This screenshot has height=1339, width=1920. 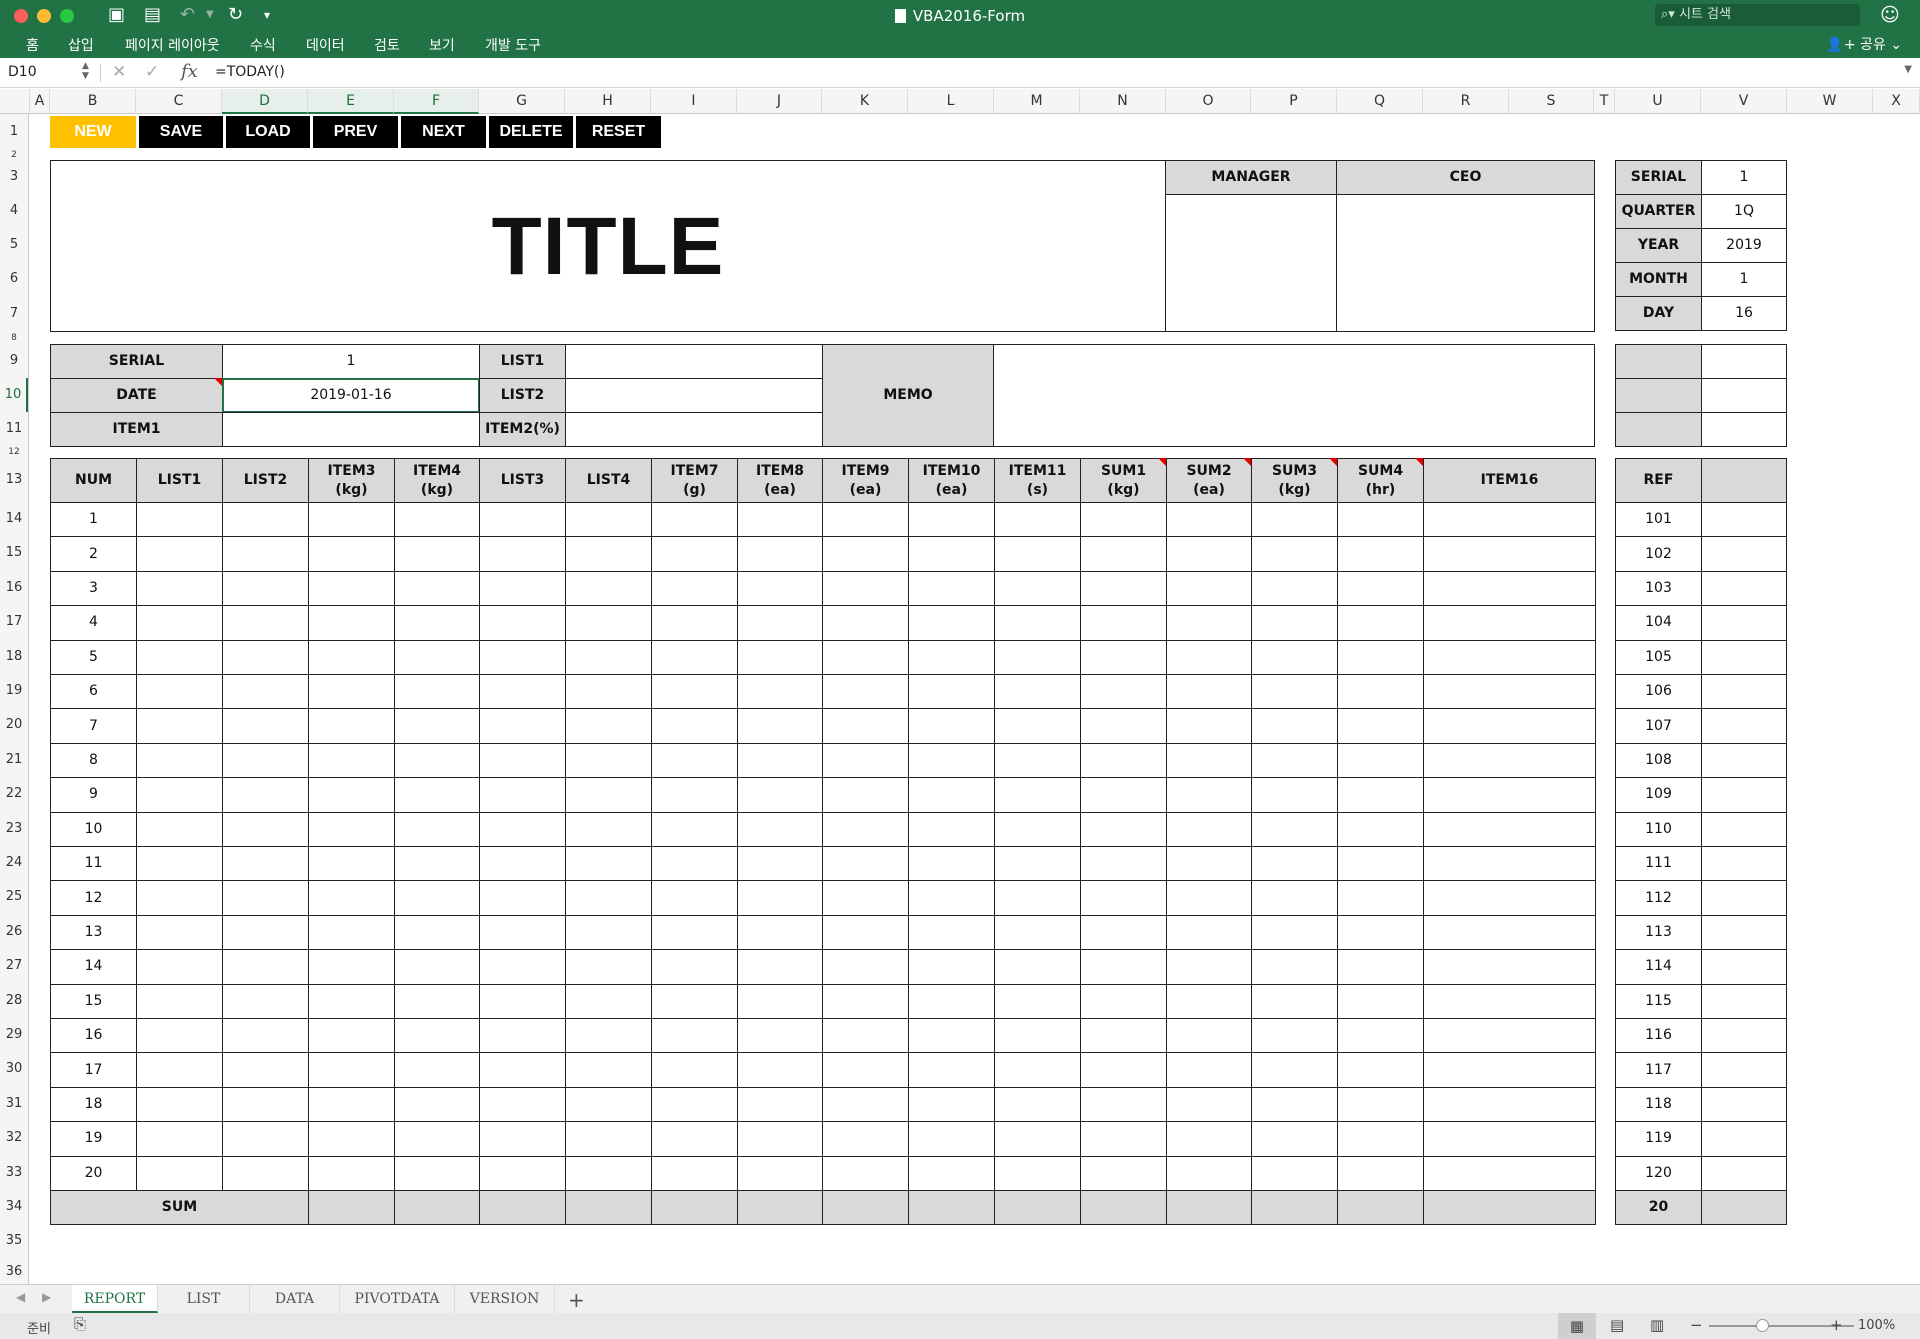 What do you see at coordinates (152, 72) in the screenshot?
I see `enter-check-icon: ✓` at bounding box center [152, 72].